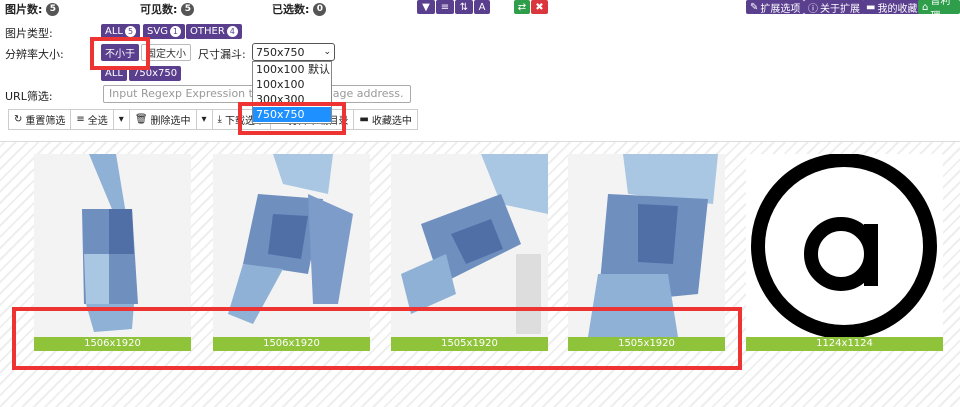  I want to click on about-extension-label: 关于扩展, so click(840, 9).